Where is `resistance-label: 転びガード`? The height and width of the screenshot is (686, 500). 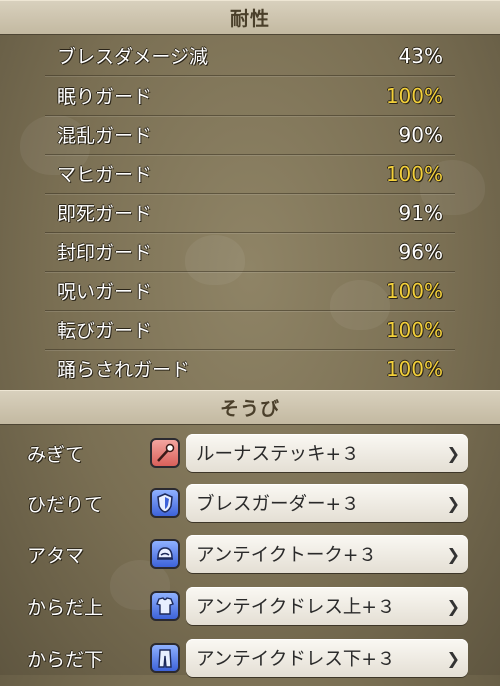
resistance-label: 転びガード is located at coordinates (105, 331).